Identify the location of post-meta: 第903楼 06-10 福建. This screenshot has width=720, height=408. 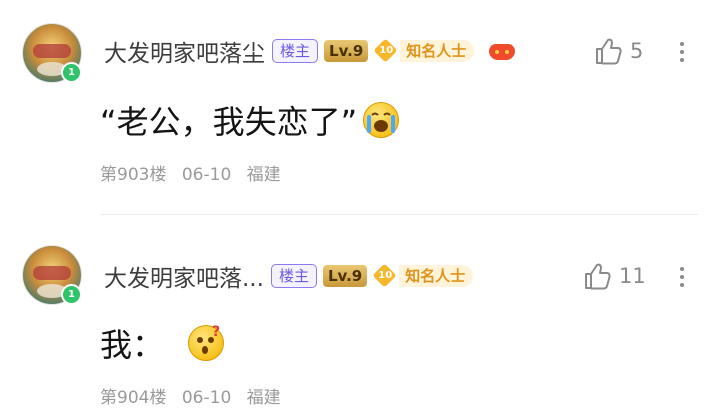
(195, 172).